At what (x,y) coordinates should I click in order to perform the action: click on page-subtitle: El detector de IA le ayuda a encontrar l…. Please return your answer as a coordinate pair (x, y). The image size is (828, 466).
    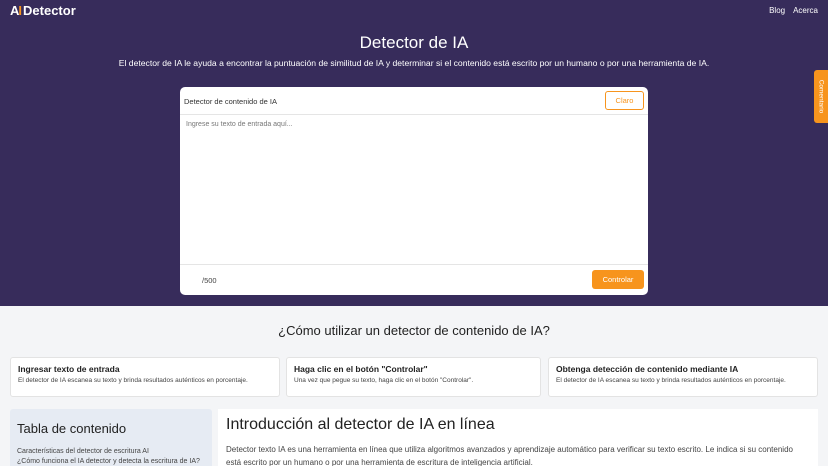
    Looking at the image, I should click on (414, 63).